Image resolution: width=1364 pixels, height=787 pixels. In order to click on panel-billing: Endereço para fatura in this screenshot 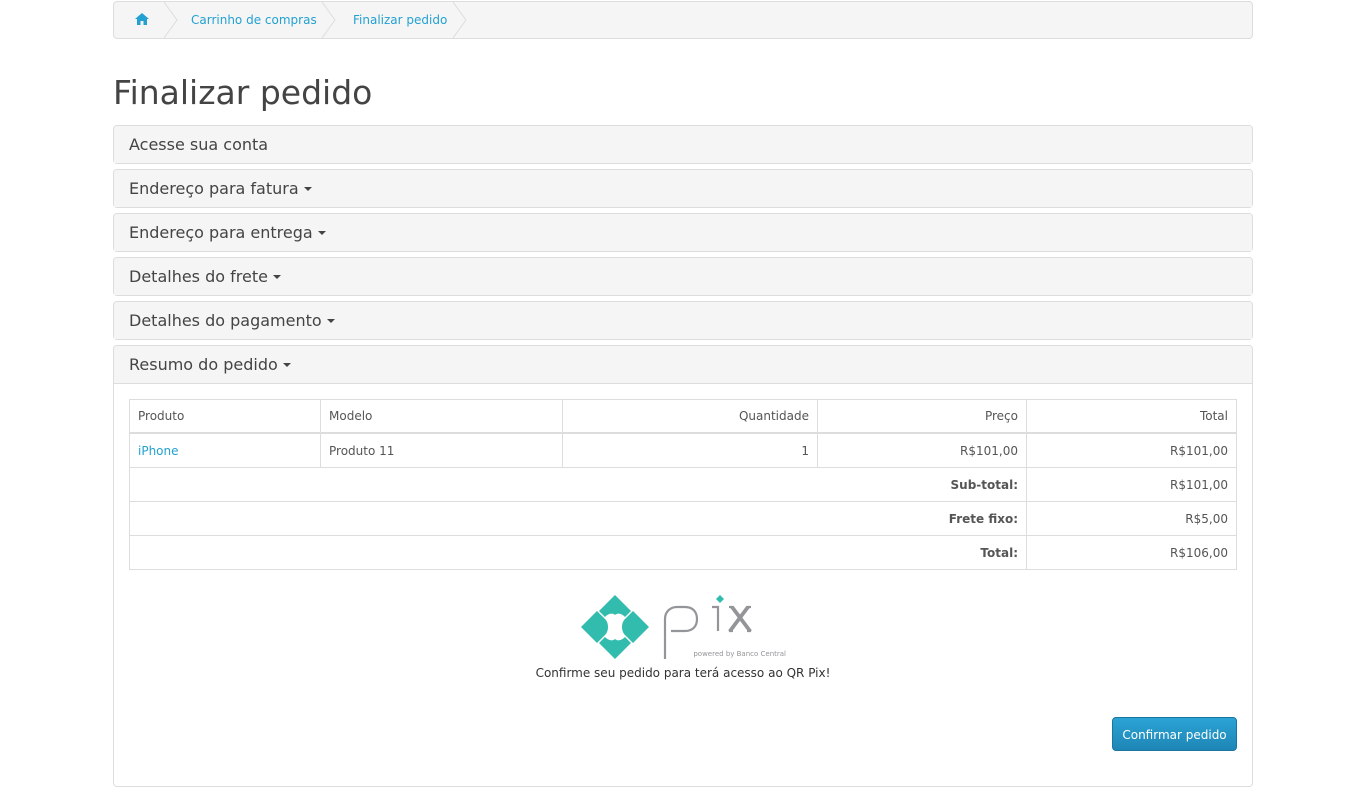, I will do `click(683, 188)`.